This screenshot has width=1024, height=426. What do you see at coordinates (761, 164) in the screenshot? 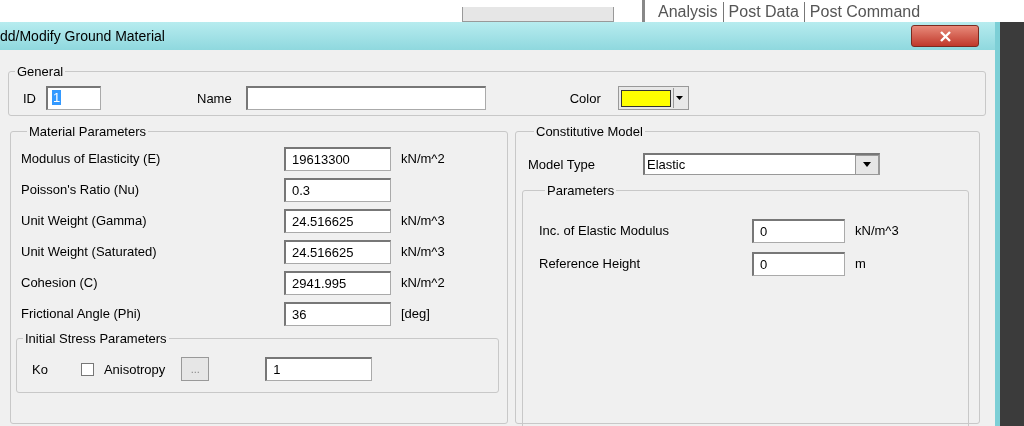
I see `model-type-dropdown: Elastic` at bounding box center [761, 164].